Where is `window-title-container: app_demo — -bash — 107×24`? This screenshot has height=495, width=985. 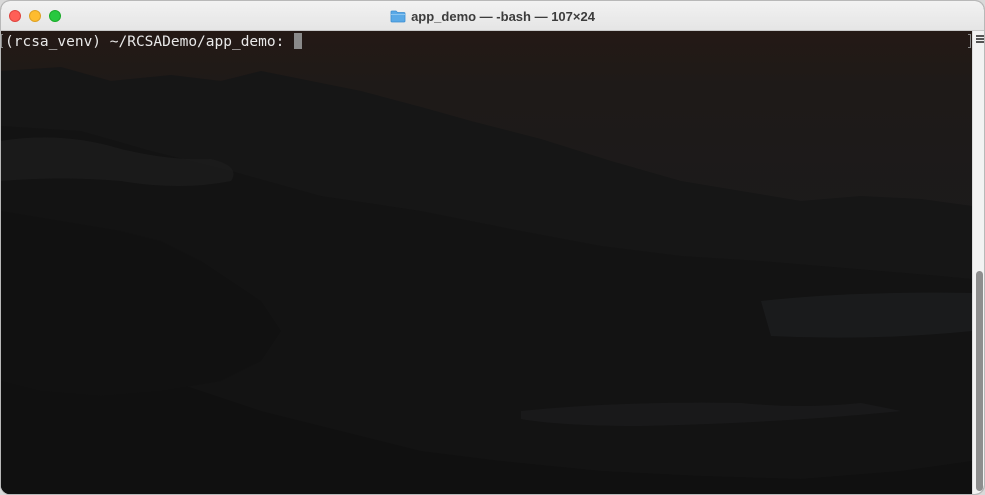
window-title-container: app_demo — -bash — 107×24 is located at coordinates (492, 16).